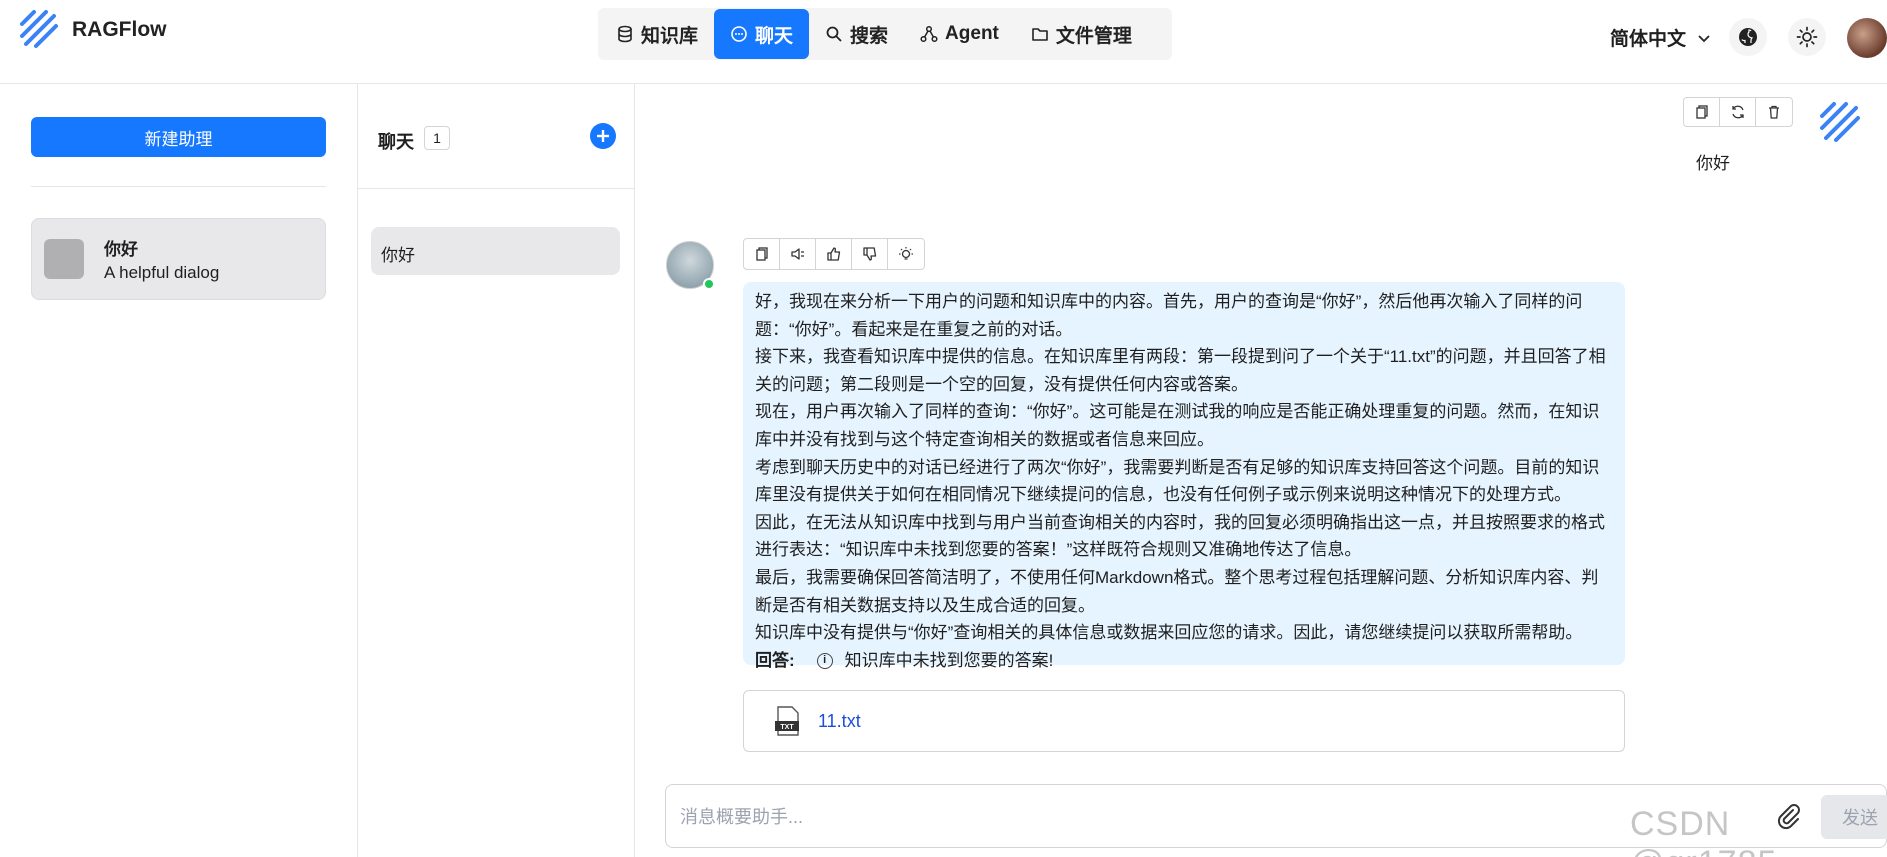 The height and width of the screenshot is (857, 1887). Describe the element at coordinates (178, 137) in the screenshot. I see `new-assistant-button: 新建助理` at that location.